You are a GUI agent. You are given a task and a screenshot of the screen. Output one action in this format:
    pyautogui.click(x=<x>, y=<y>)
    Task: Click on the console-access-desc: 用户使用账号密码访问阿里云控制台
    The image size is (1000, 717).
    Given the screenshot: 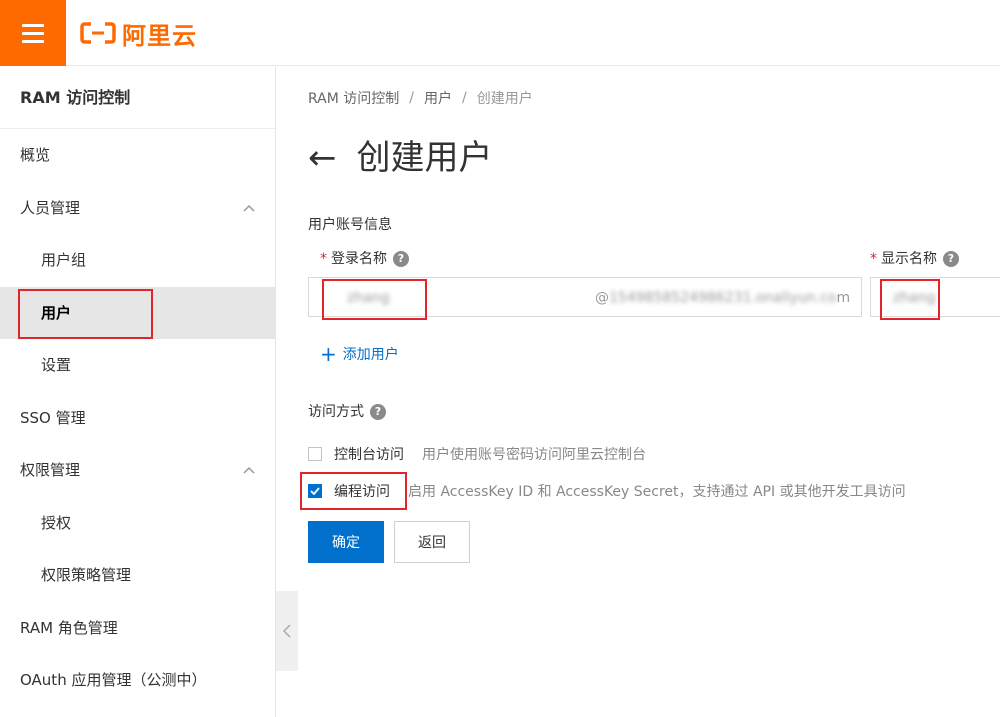 What is the action you would take?
    pyautogui.click(x=534, y=455)
    